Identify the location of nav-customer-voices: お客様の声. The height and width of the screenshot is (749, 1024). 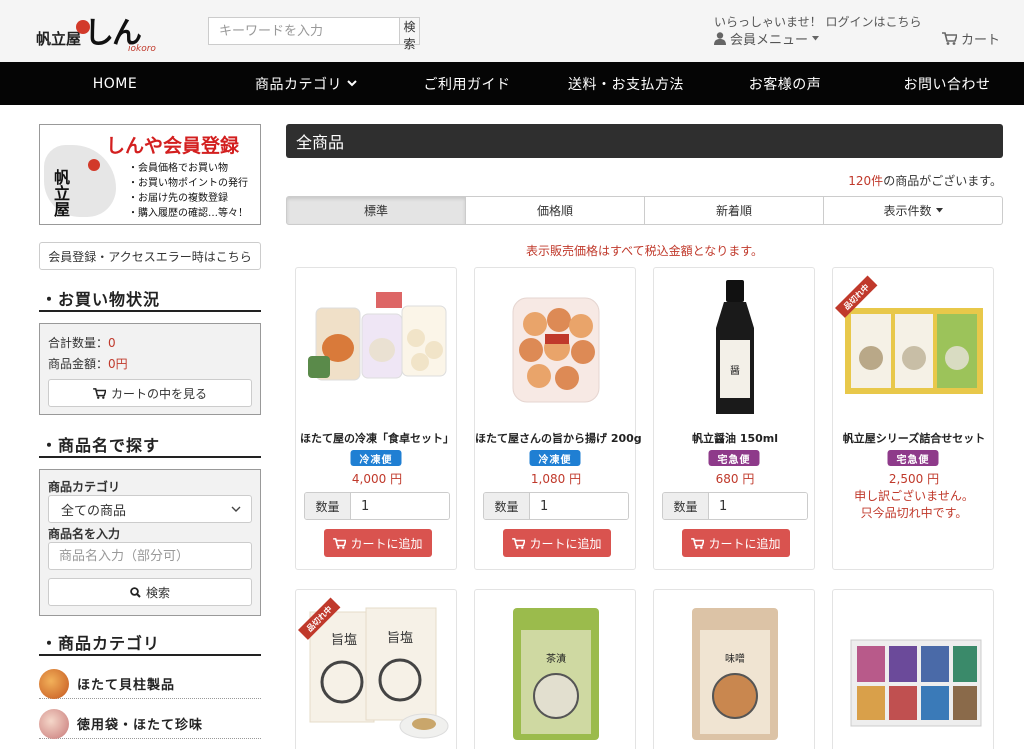
(785, 83).